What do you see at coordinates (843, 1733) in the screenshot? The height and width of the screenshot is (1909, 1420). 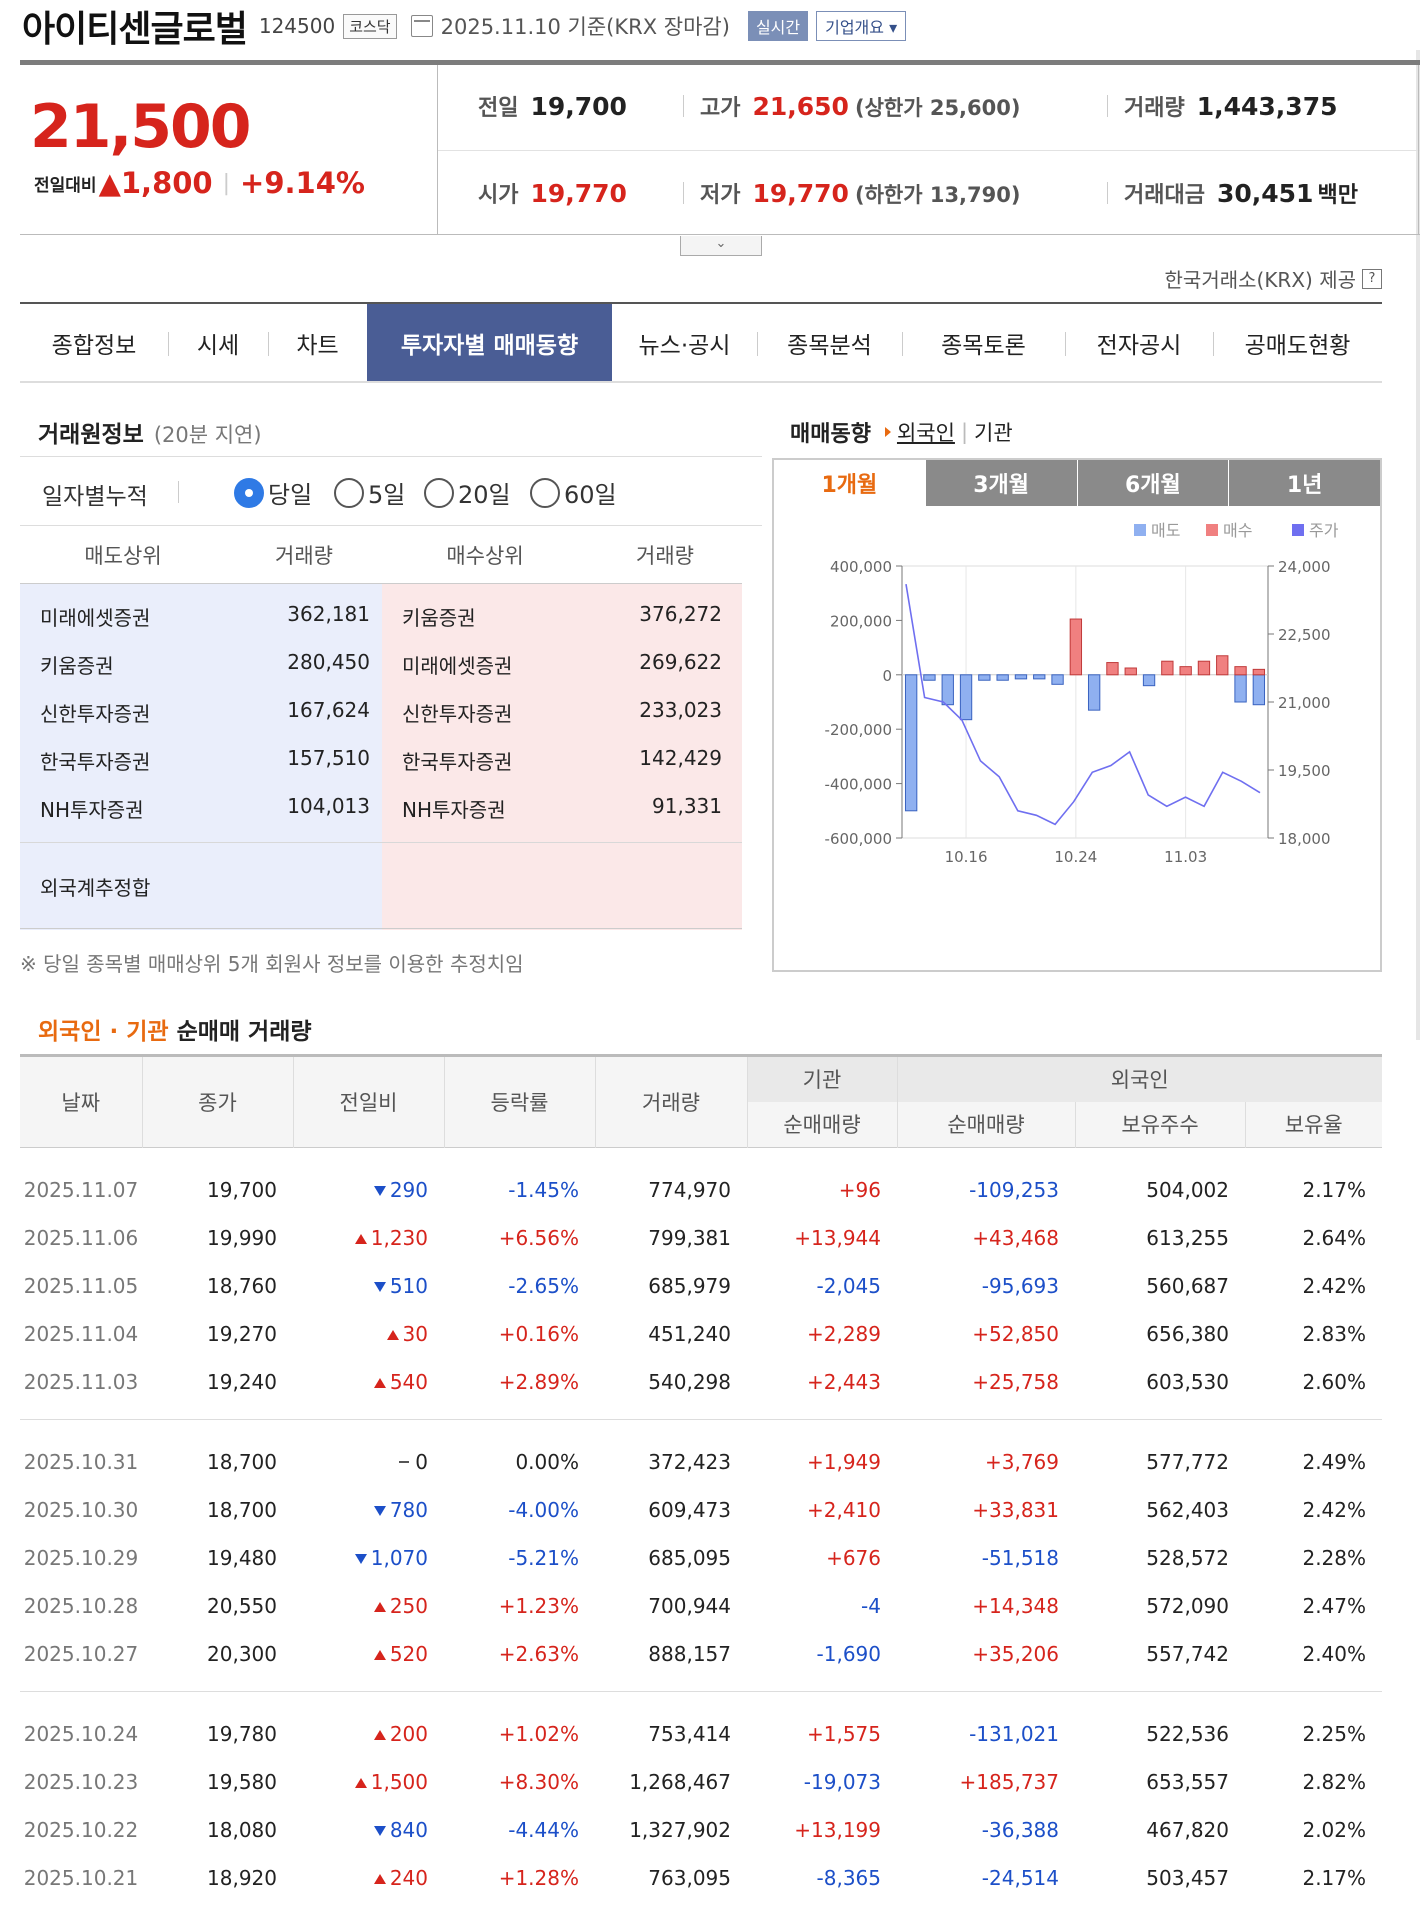 I see `row-inst-net: +1,575` at bounding box center [843, 1733].